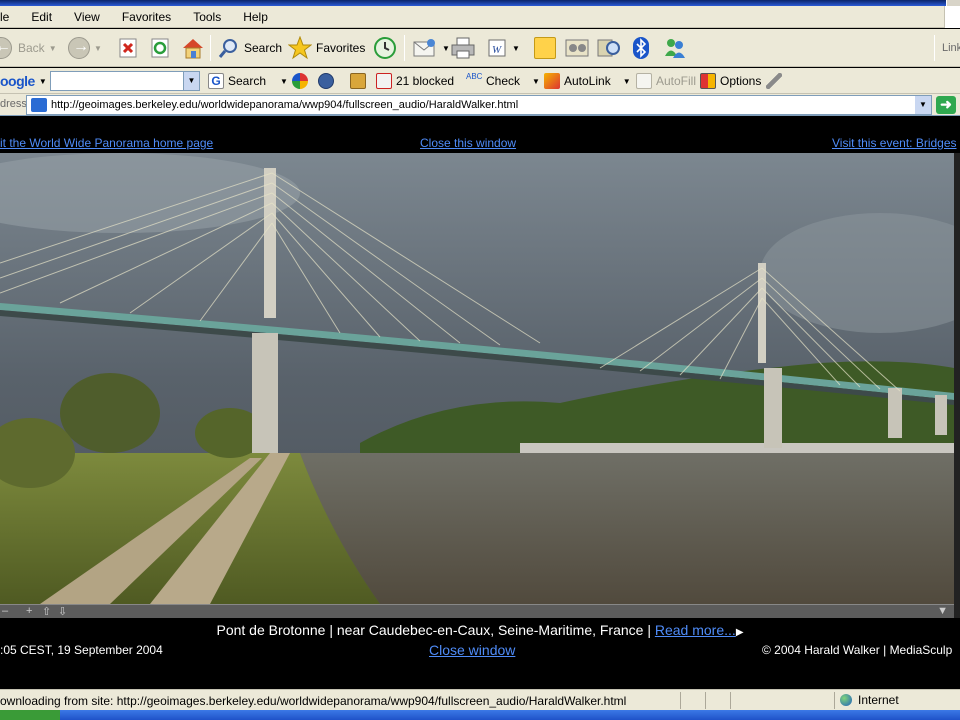 The width and height of the screenshot is (960, 720). I want to click on autolink-dropdown-icon: ▼, so click(627, 81).